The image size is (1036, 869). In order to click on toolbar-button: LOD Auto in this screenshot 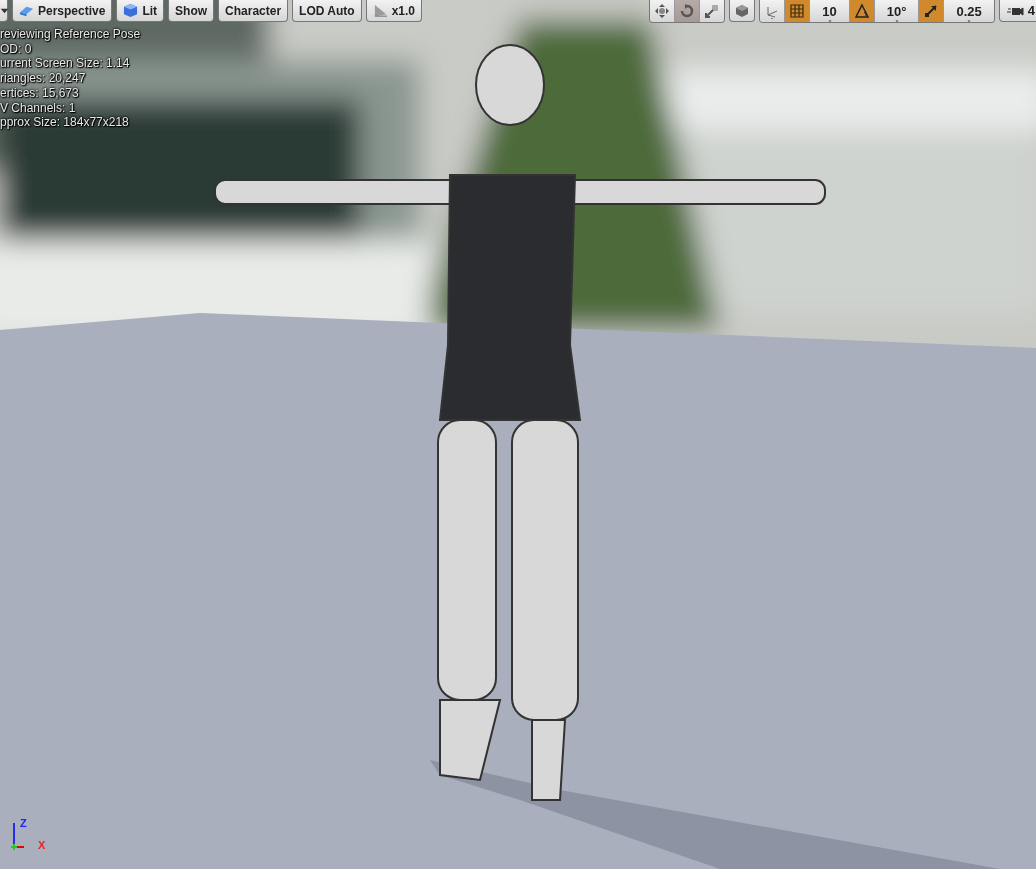, I will do `click(327, 11)`.